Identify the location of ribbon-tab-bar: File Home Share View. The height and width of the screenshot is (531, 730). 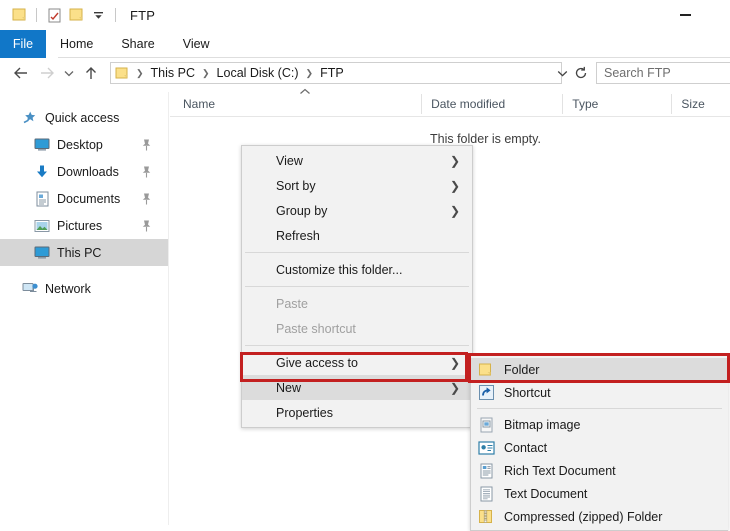
(365, 44).